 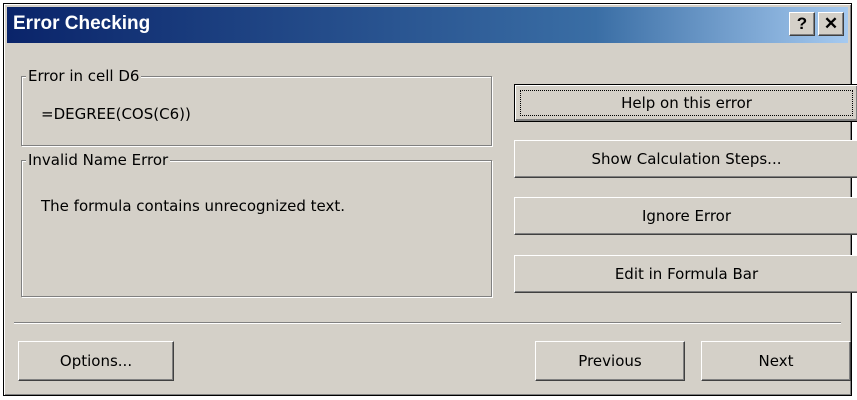 I want to click on error-cell-group: Error in cell D6 =DEGREE(COS(C6)), so click(x=256, y=106).